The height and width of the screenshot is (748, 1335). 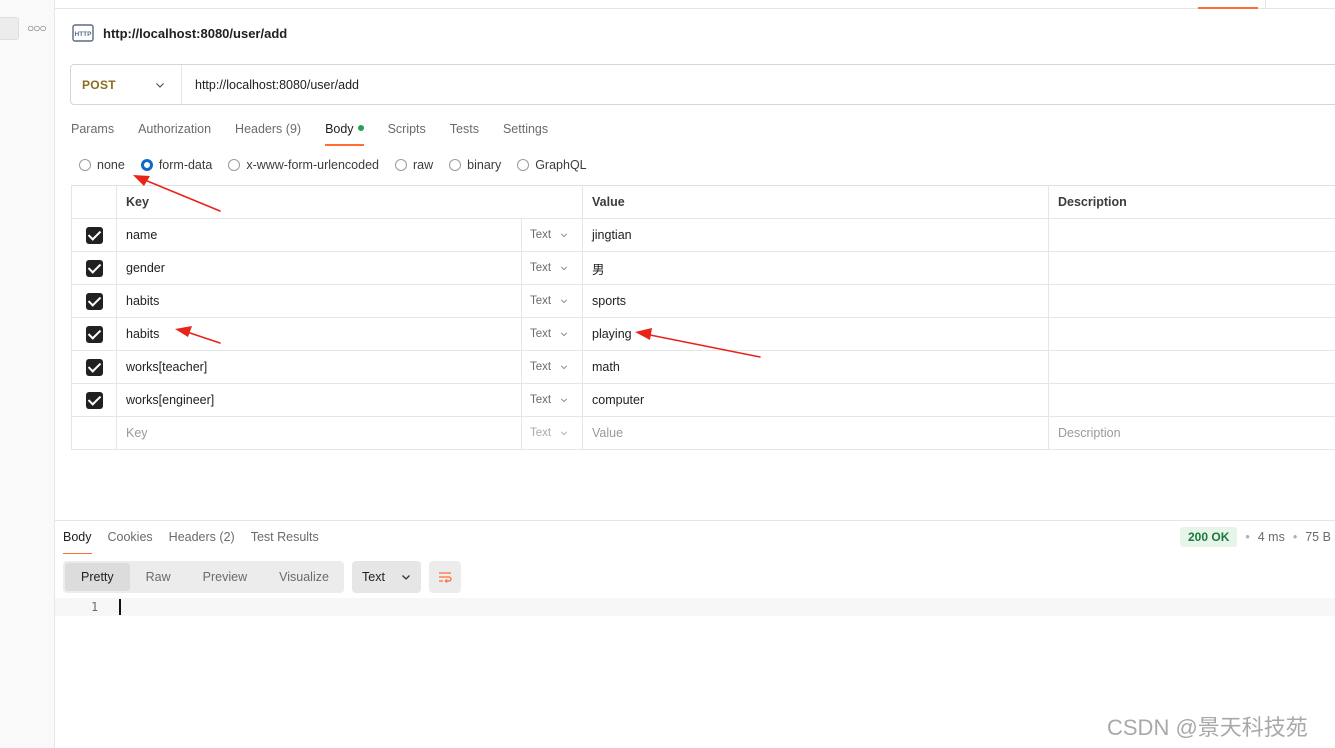 What do you see at coordinates (525, 133) in the screenshot?
I see `tab-settings: Settings` at bounding box center [525, 133].